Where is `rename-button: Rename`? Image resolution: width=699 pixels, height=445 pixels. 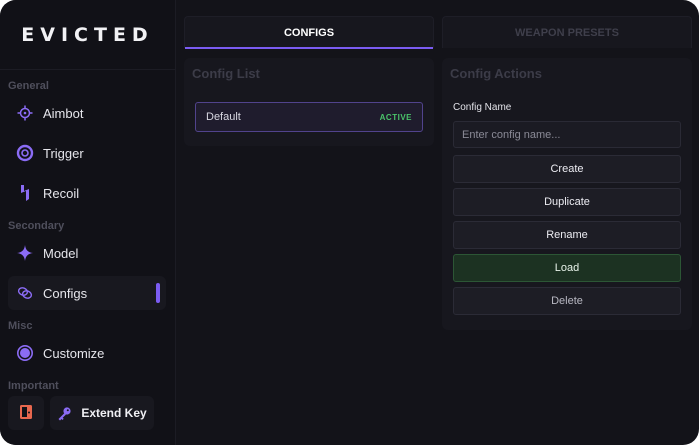
rename-button: Rename is located at coordinates (567, 235).